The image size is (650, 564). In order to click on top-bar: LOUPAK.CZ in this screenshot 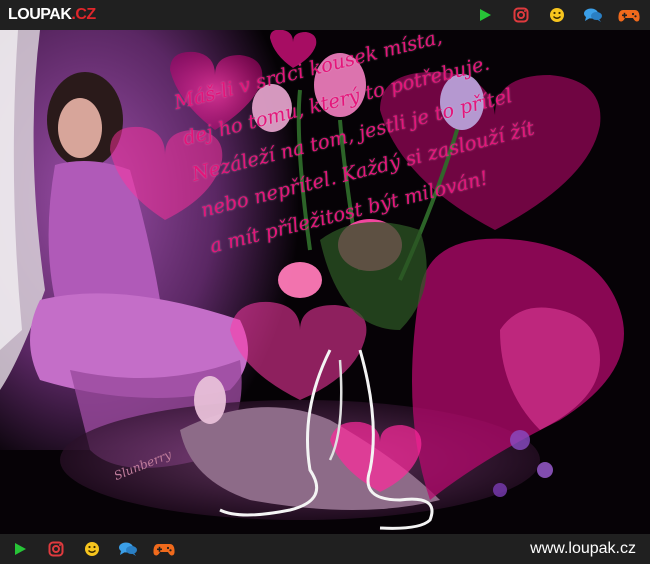, I will do `click(325, 15)`.